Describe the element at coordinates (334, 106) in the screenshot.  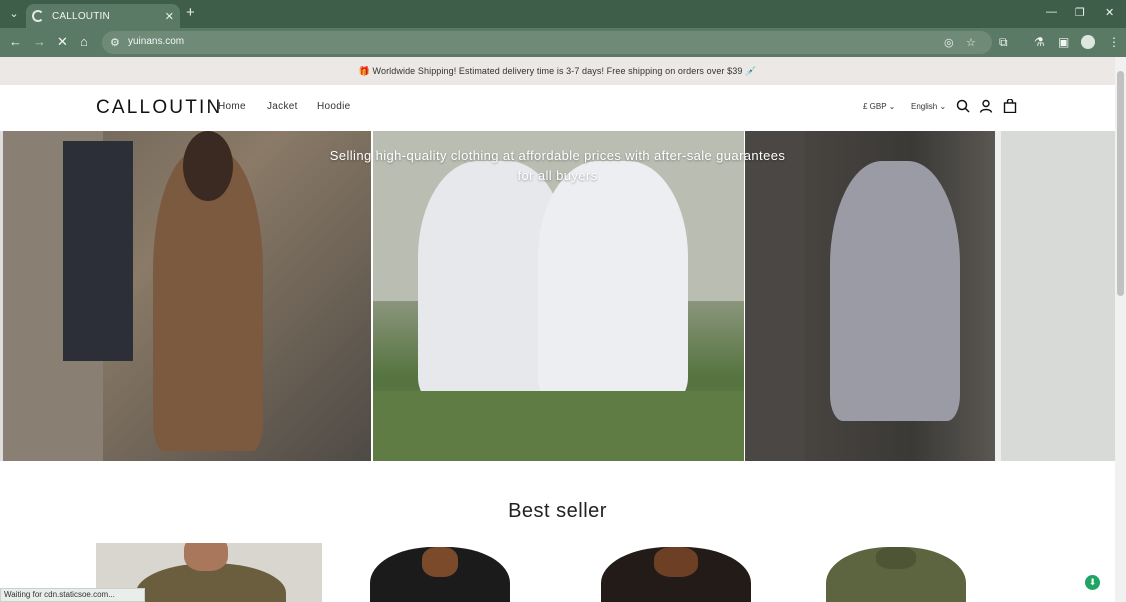
I see `nav-hoodie: Hoodie` at that location.